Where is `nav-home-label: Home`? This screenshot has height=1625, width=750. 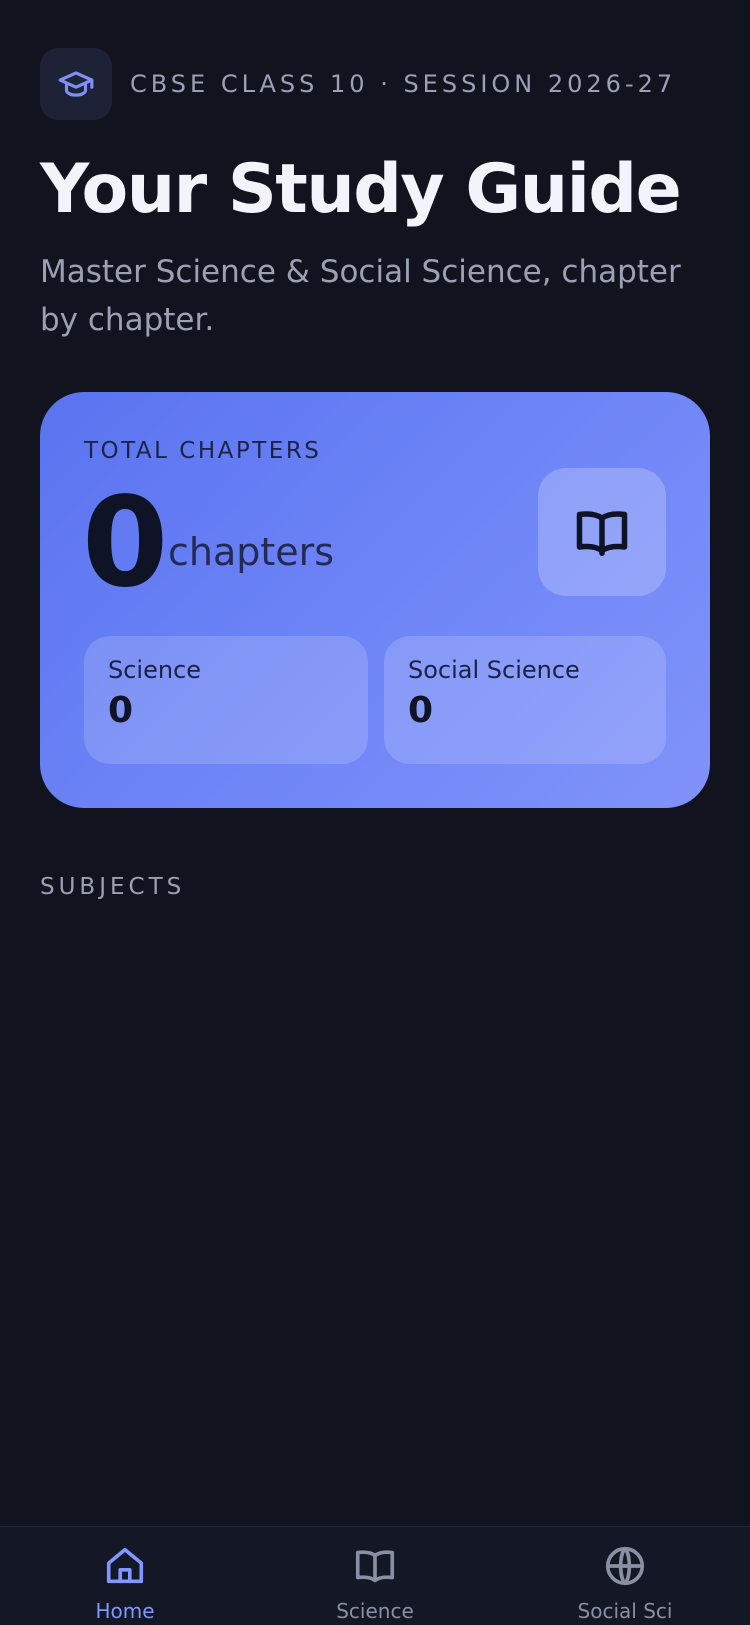
nav-home-label: Home is located at coordinates (125, 1611).